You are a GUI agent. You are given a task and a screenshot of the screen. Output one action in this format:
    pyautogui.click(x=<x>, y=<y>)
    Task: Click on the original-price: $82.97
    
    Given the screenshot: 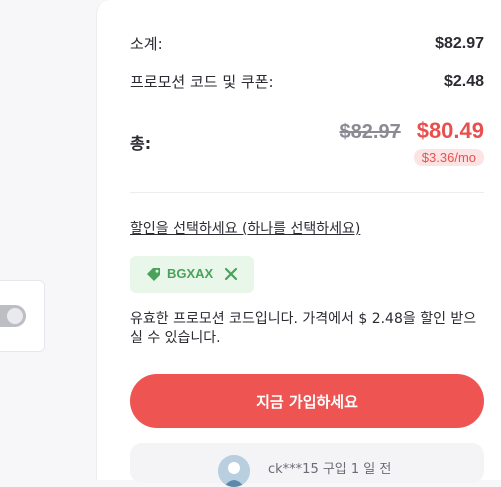 What is the action you would take?
    pyautogui.click(x=370, y=132)
    